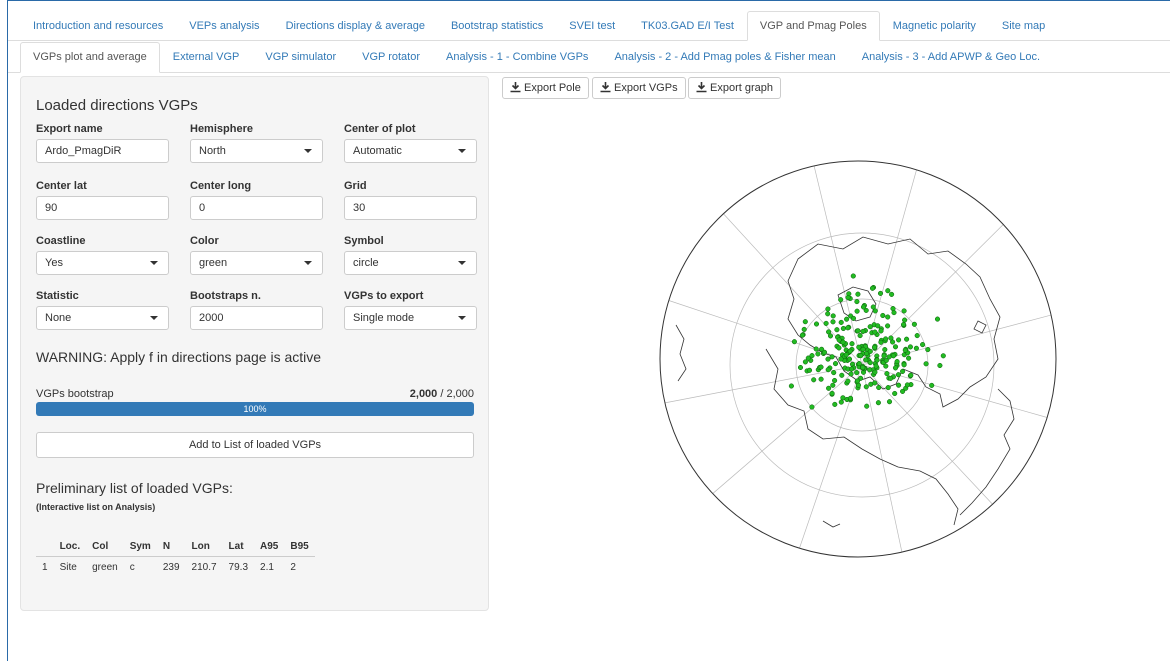 This screenshot has width=1170, height=661. I want to click on vgps-to-export-select: Single mode, so click(410, 318).